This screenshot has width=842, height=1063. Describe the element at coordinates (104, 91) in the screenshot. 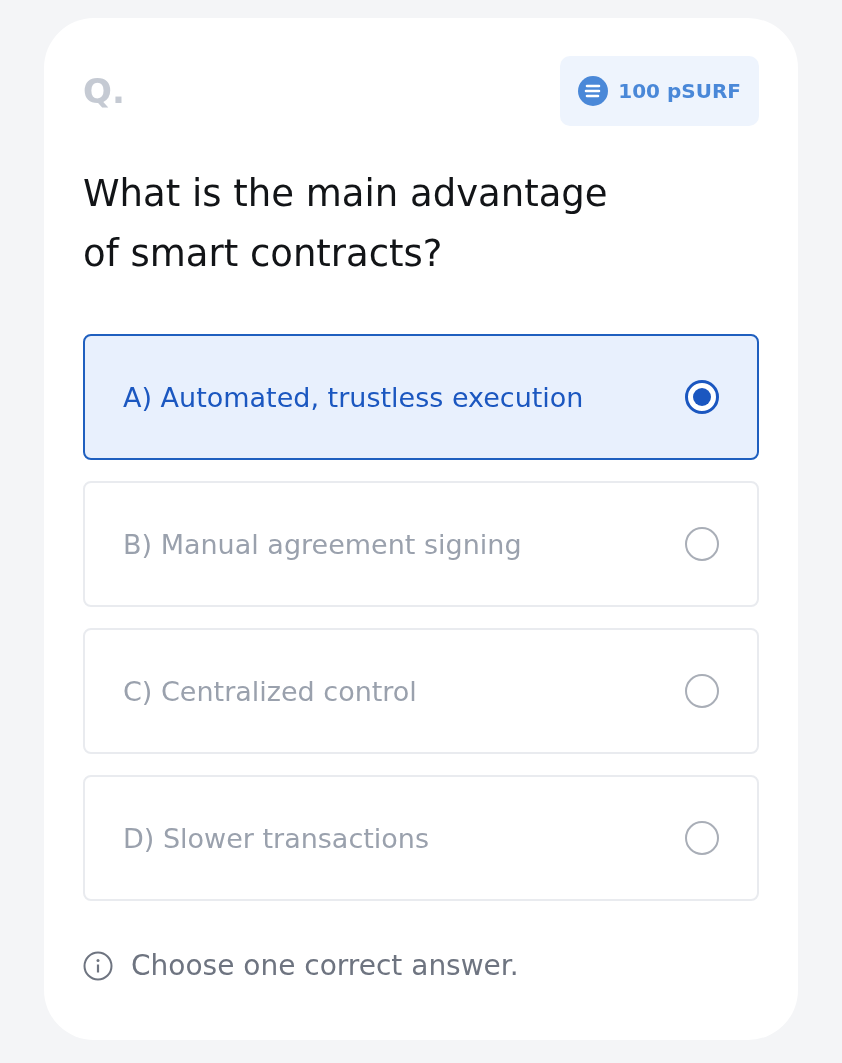

I see `question-label: Q.` at that location.